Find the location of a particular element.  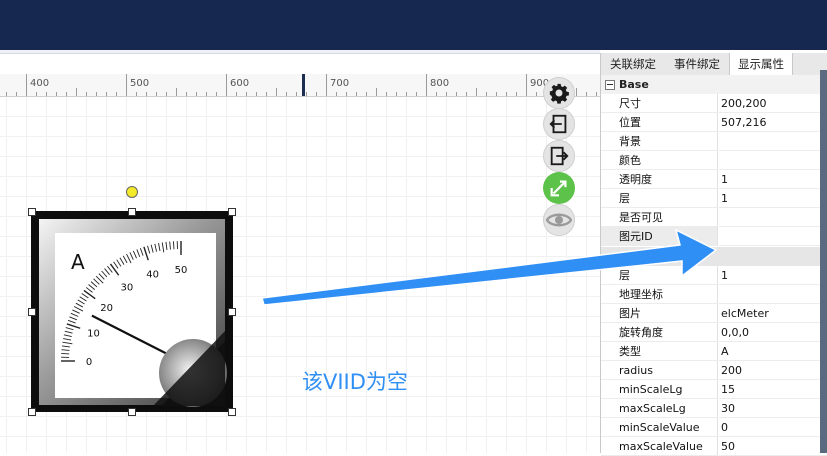

place-element-button is located at coordinates (559, 188).